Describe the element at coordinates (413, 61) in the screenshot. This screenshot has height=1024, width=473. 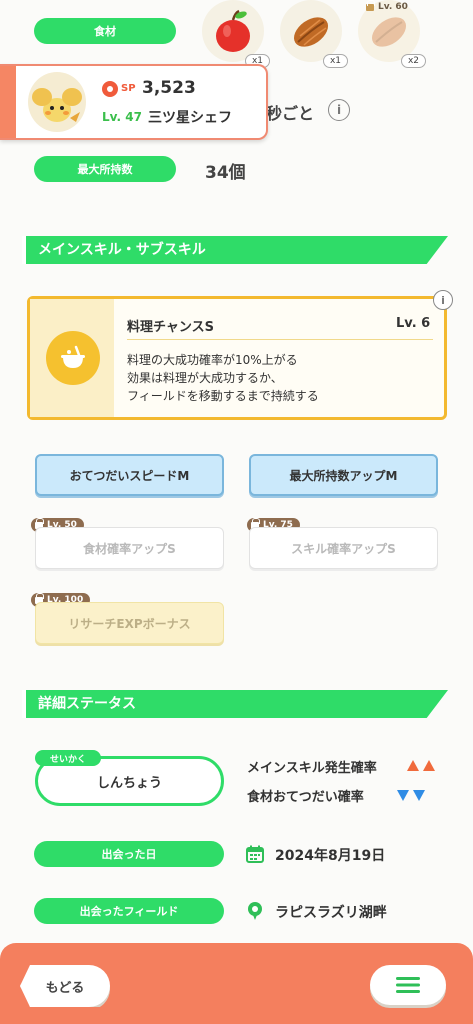
I see `ingredient-qty: x2` at that location.